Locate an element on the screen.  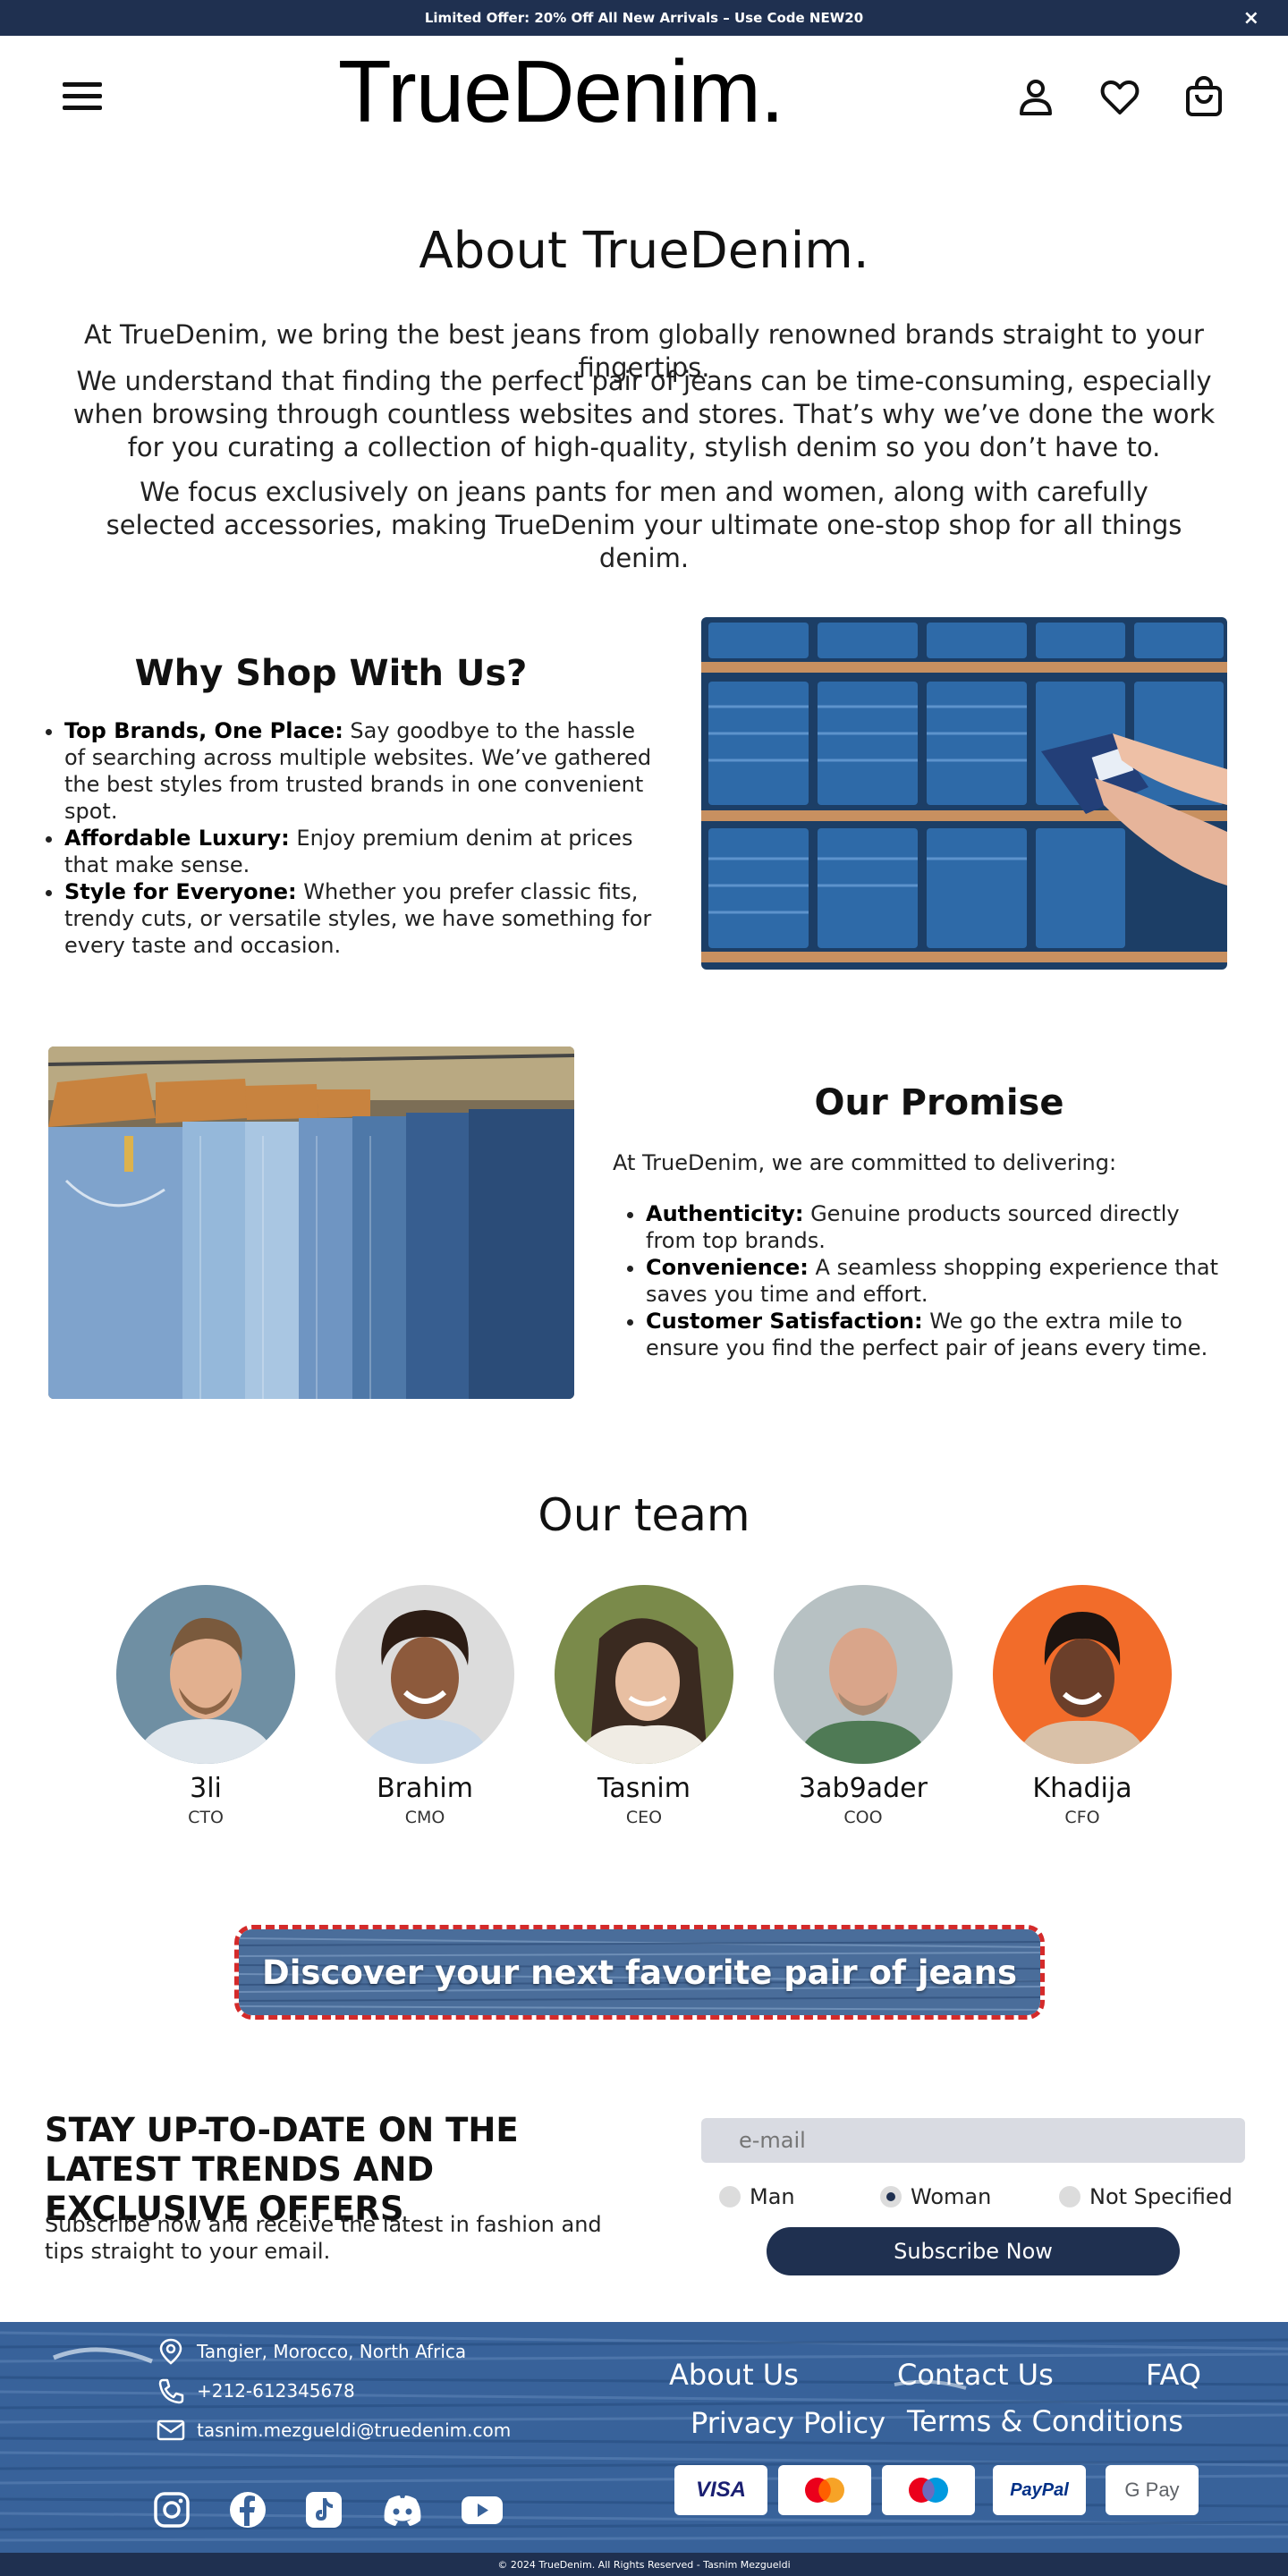
member-role: CMO is located at coordinates (424, 1817).